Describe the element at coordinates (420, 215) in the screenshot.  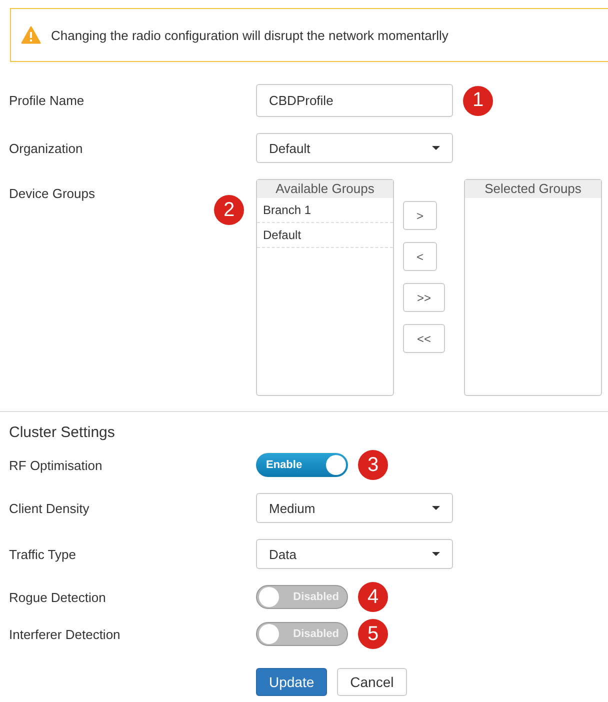
I see `move-button: >` at that location.